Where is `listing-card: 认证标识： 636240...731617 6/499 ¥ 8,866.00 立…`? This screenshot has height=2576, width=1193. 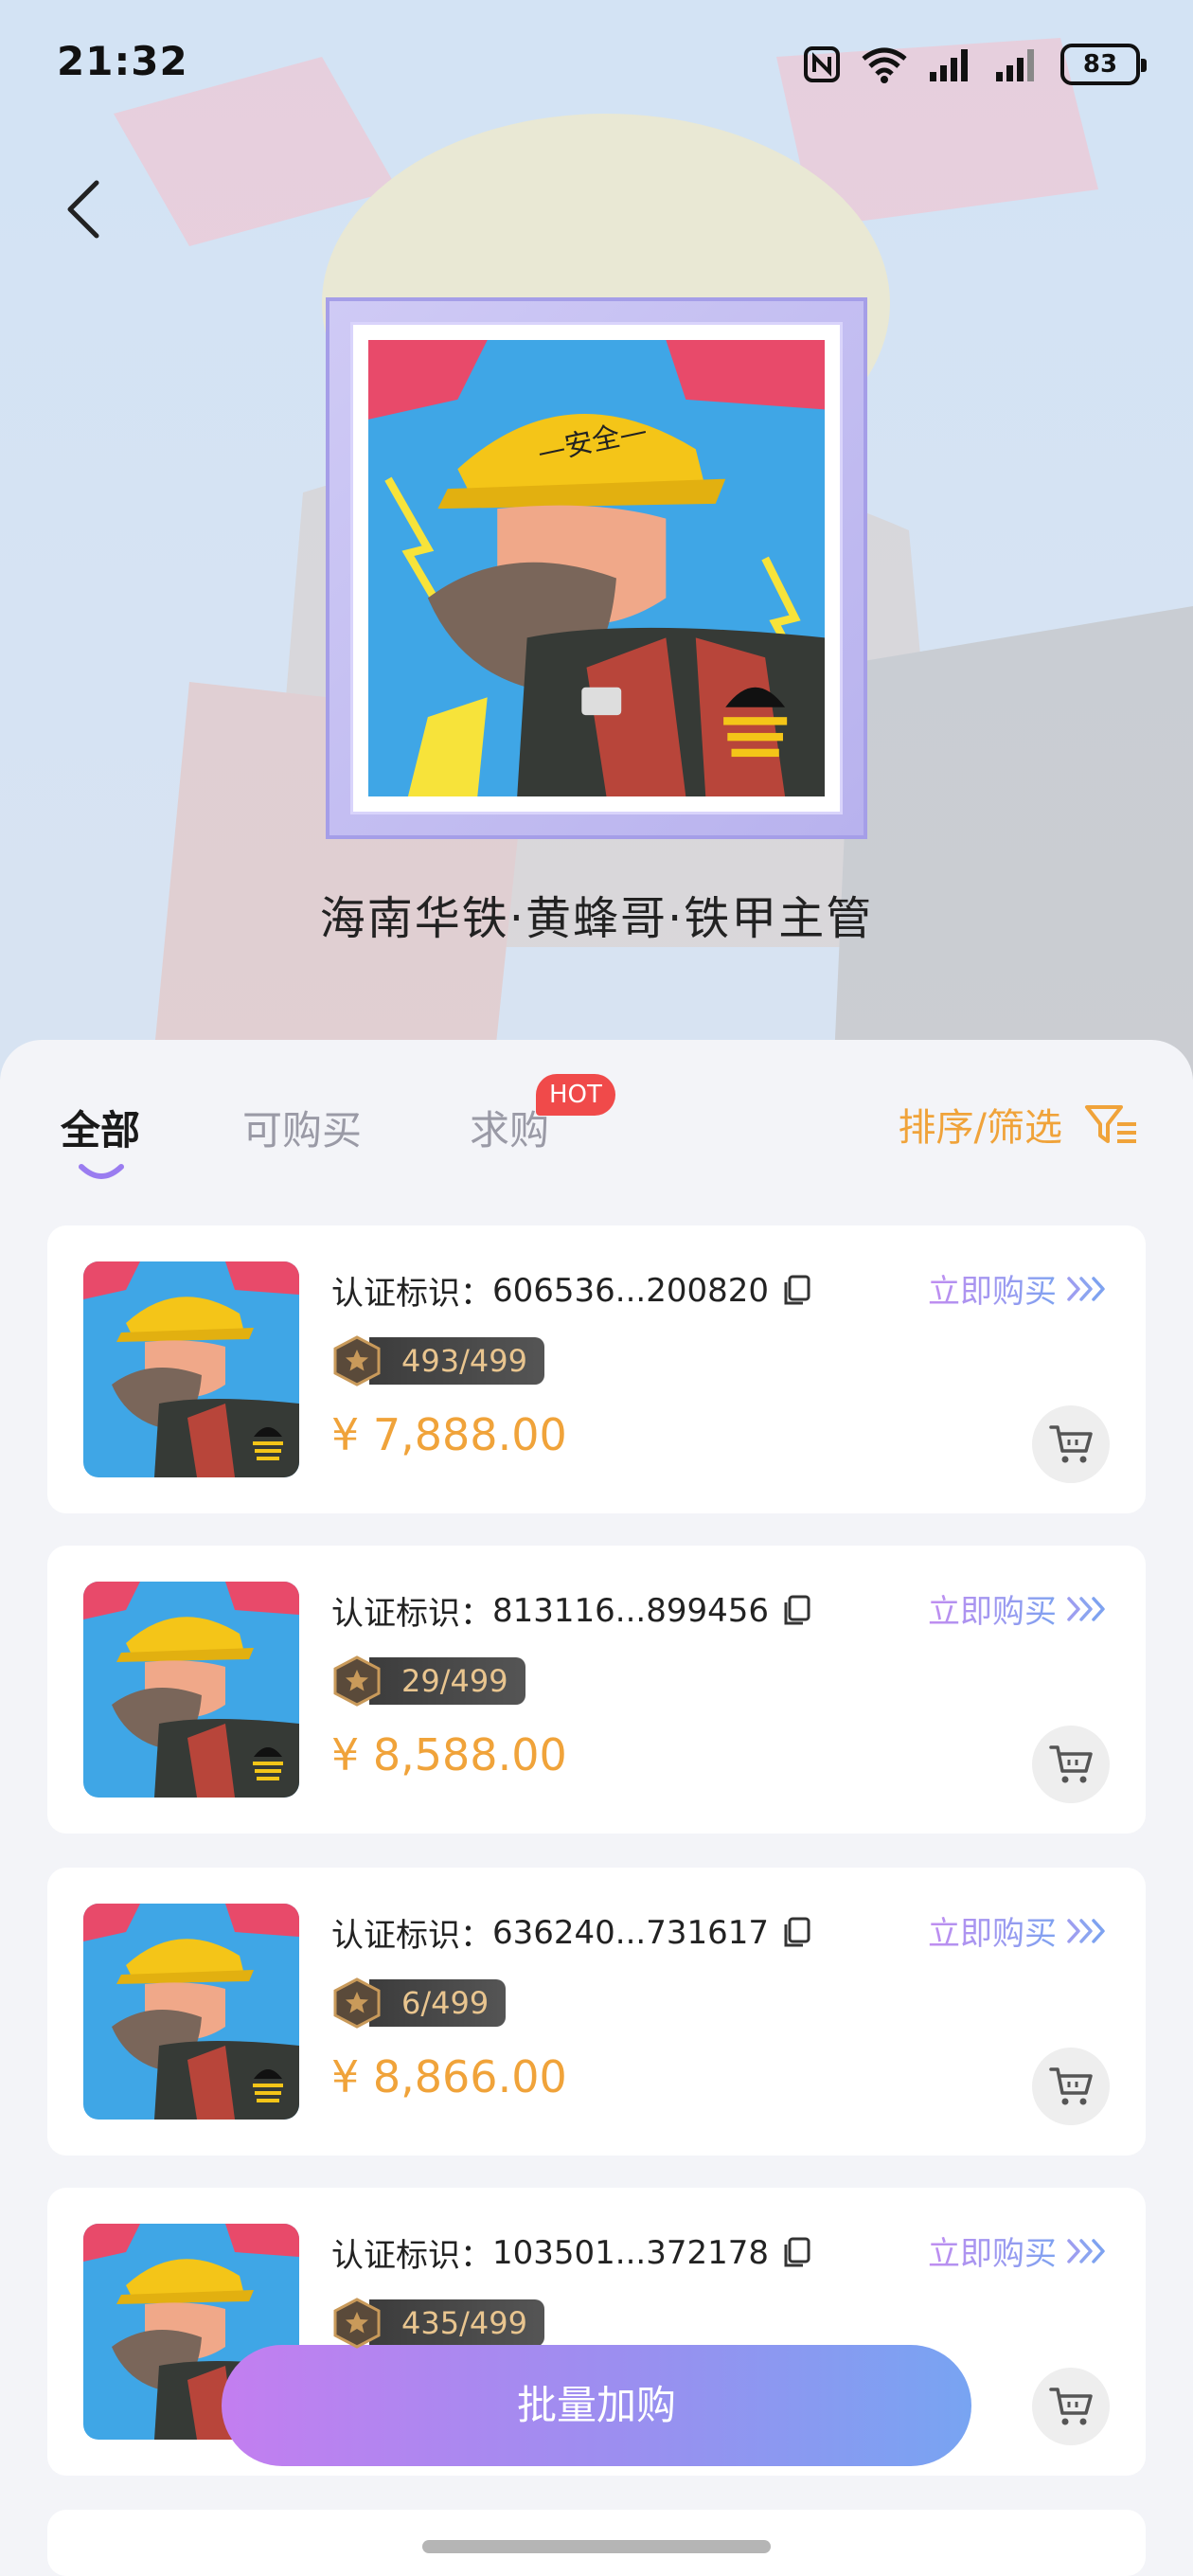
listing-card: 认证标识： 636240...731617 6/499 ¥ 8,866.00 立… is located at coordinates (596, 2012).